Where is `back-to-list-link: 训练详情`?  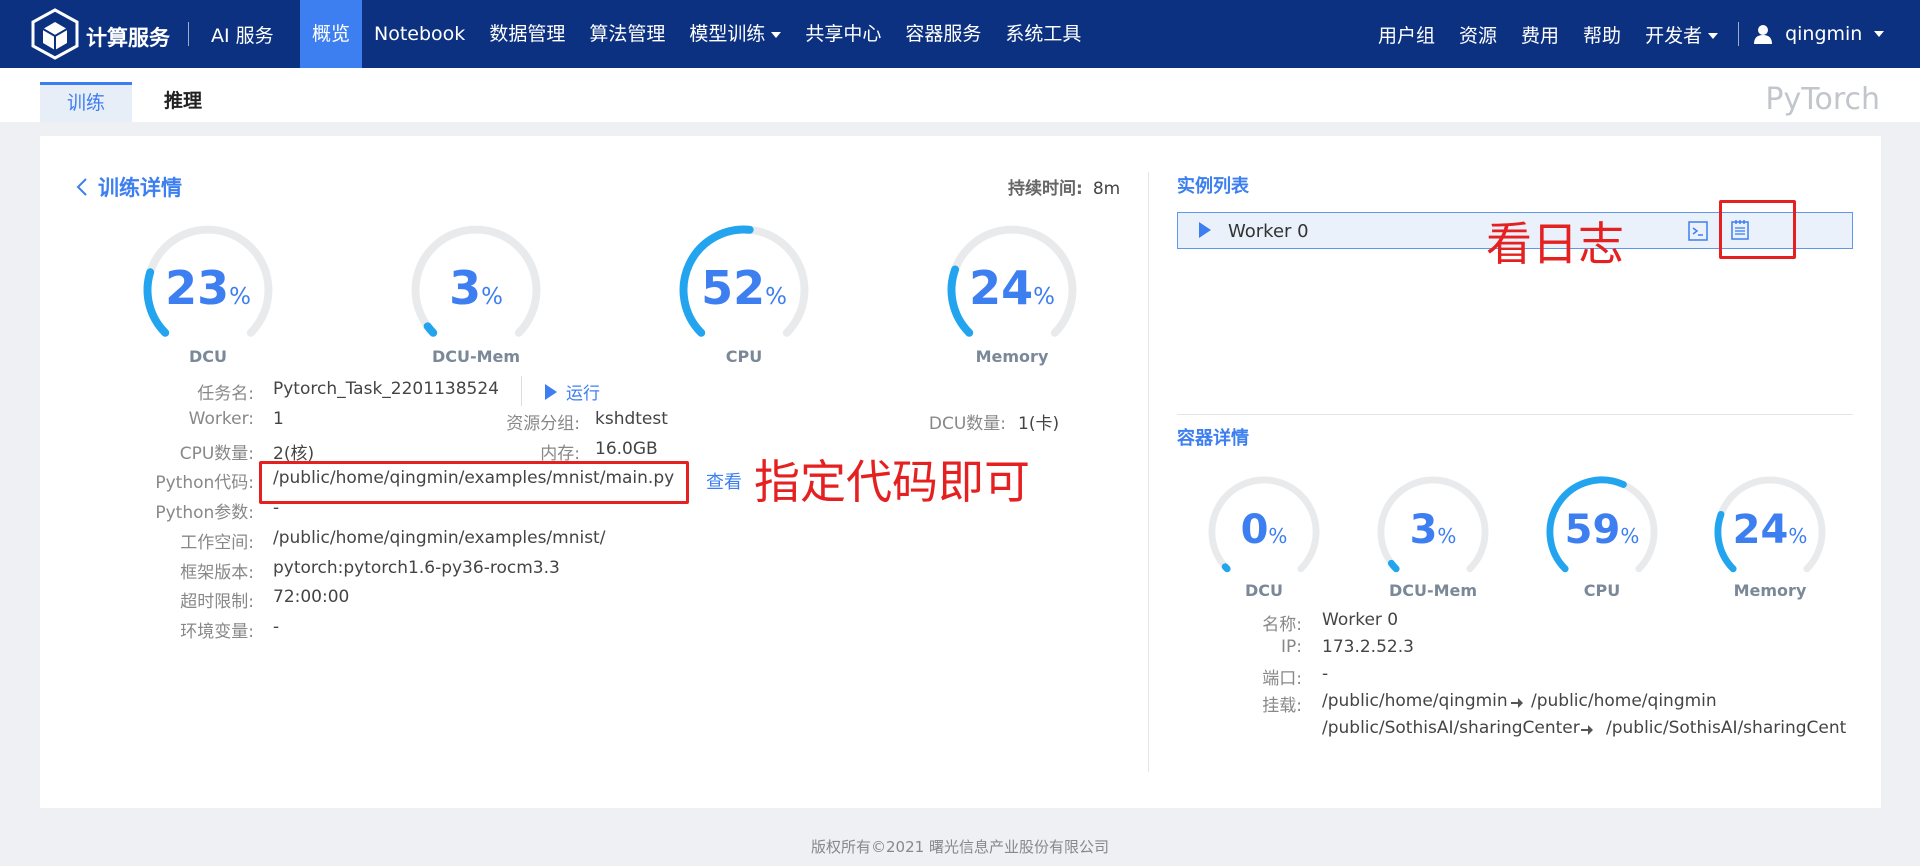 back-to-list-link: 训练详情 is located at coordinates (129, 187).